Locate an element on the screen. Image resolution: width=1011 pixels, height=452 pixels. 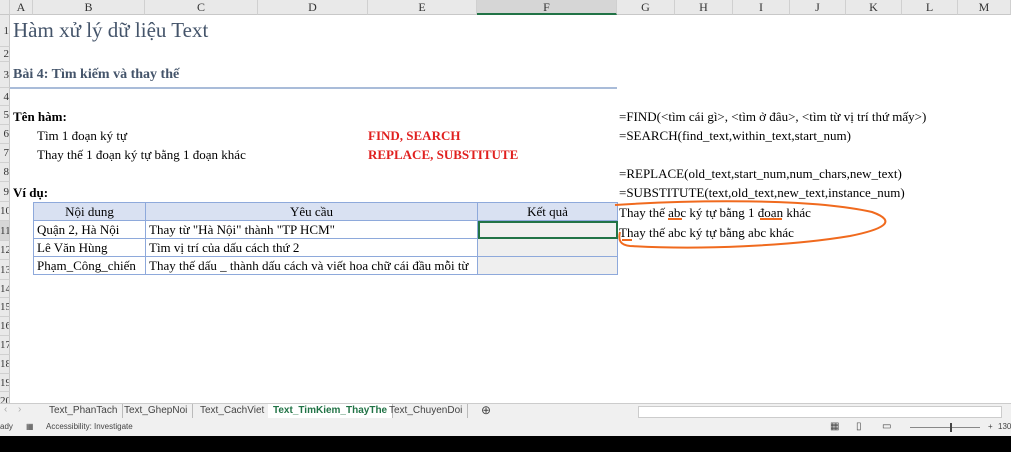
row-header: 4 is located at coordinates (5, 97).